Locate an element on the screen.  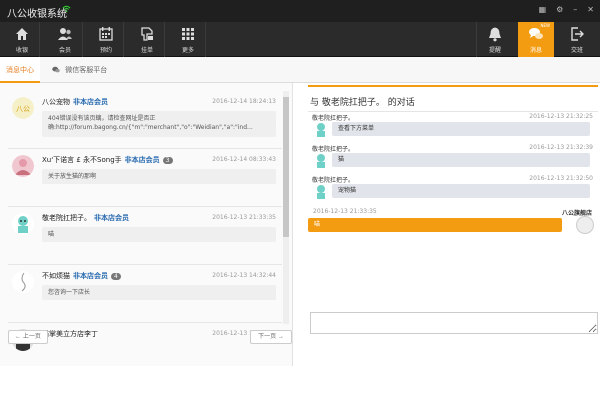
calendar-icon is located at coordinates (106, 34).